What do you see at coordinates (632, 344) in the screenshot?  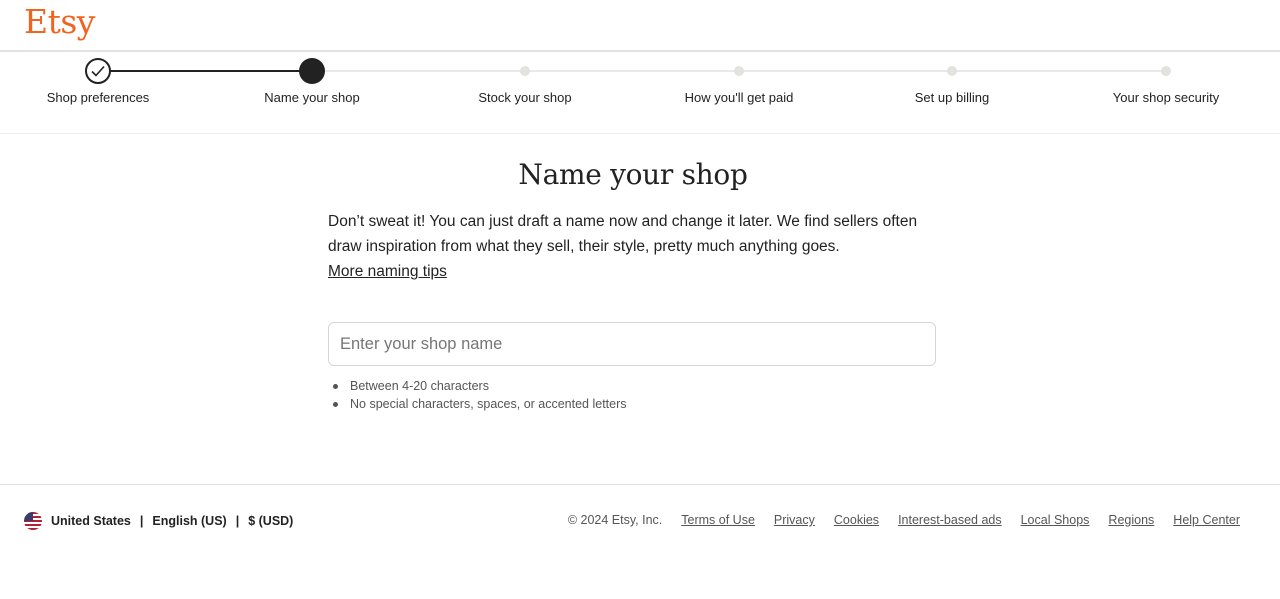 I see `shop-name-input` at bounding box center [632, 344].